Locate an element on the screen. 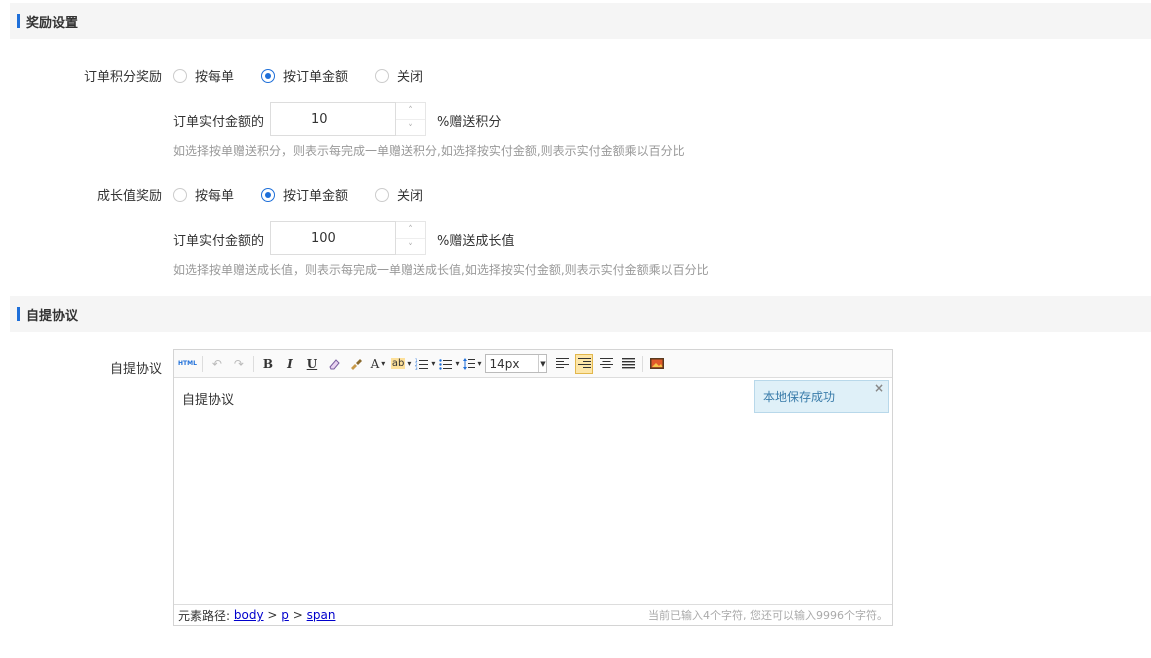 The height and width of the screenshot is (658, 1151). chevron-down-icon: ▼ is located at coordinates (542, 363).